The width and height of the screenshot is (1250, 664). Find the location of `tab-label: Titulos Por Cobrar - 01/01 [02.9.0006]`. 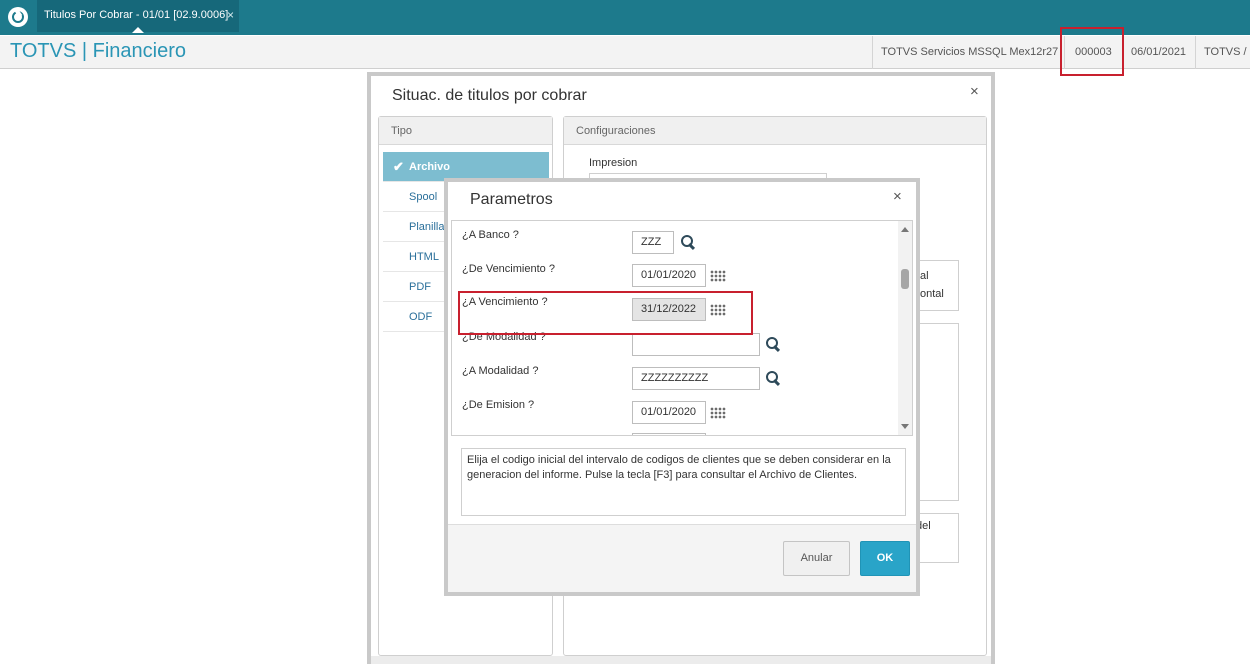

tab-label: Titulos Por Cobrar - 01/01 [02.9.0006] is located at coordinates (136, 15).